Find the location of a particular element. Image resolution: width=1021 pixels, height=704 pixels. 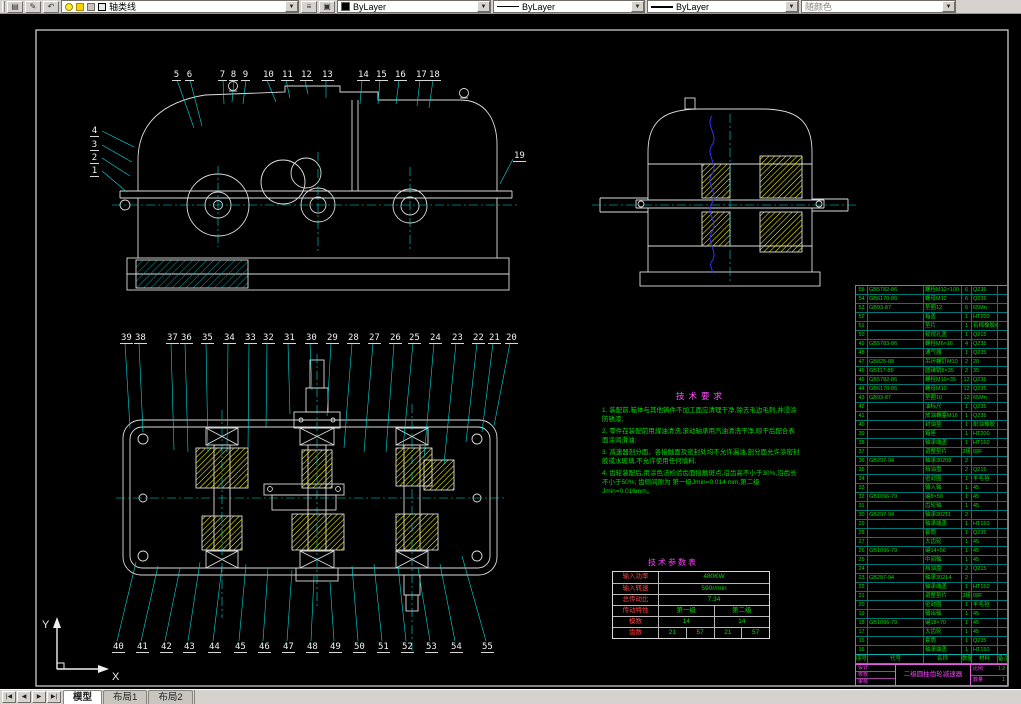

bom-row: 29 轴承端盖 1 HT150 is located at coordinates (931, 524).